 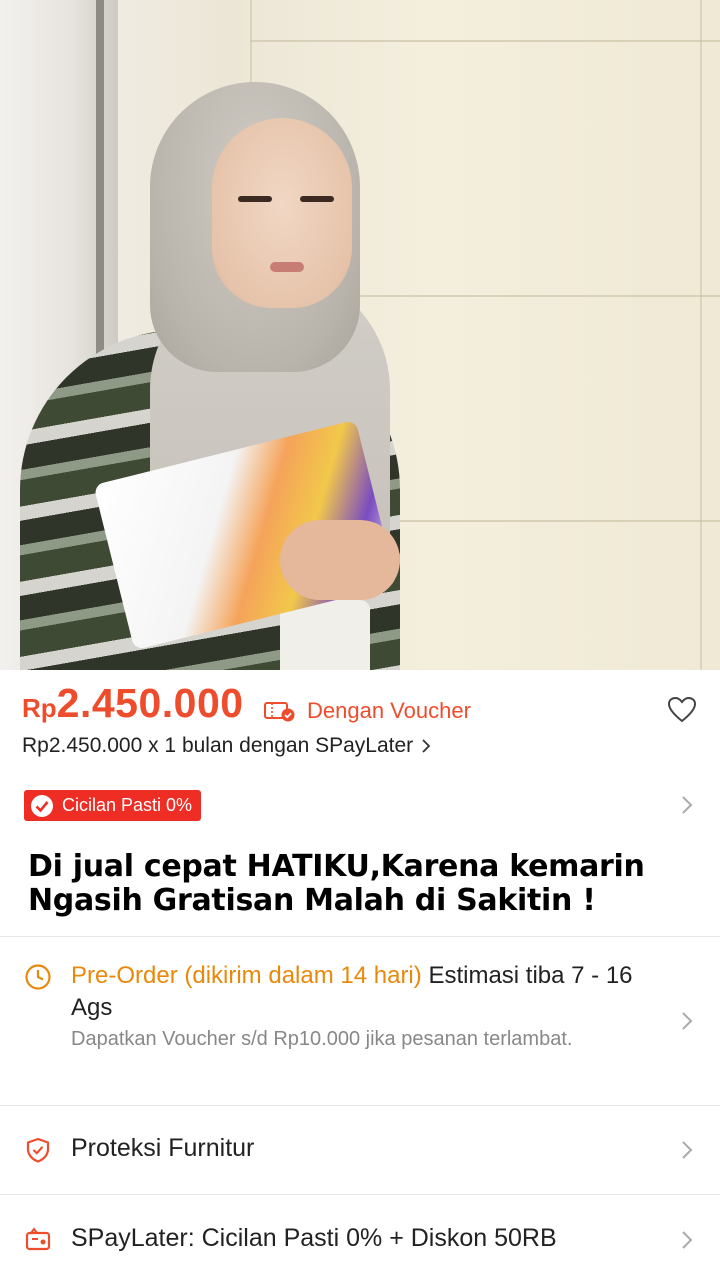 I want to click on shield-icon, so click(x=38, y=1150).